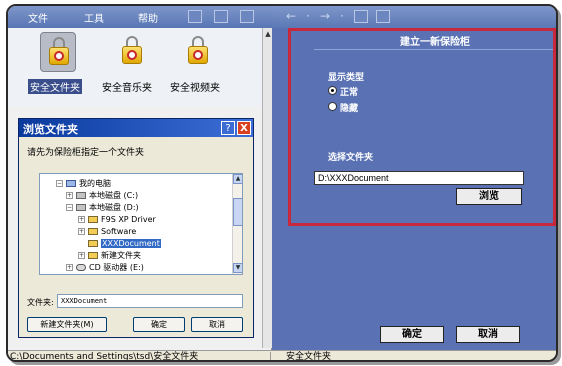 Image resolution: width=562 pixels, height=366 pixels. What do you see at coordinates (131, 243) in the screenshot?
I see `tree-item-label-selected: XXXDocument` at bounding box center [131, 243].